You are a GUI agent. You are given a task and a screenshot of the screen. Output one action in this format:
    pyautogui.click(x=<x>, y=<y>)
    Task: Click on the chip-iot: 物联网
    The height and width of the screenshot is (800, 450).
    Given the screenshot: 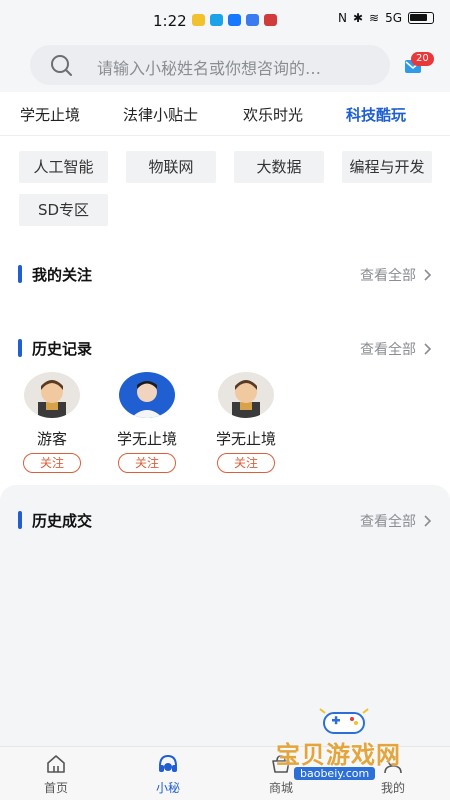 What is the action you would take?
    pyautogui.click(x=171, y=167)
    